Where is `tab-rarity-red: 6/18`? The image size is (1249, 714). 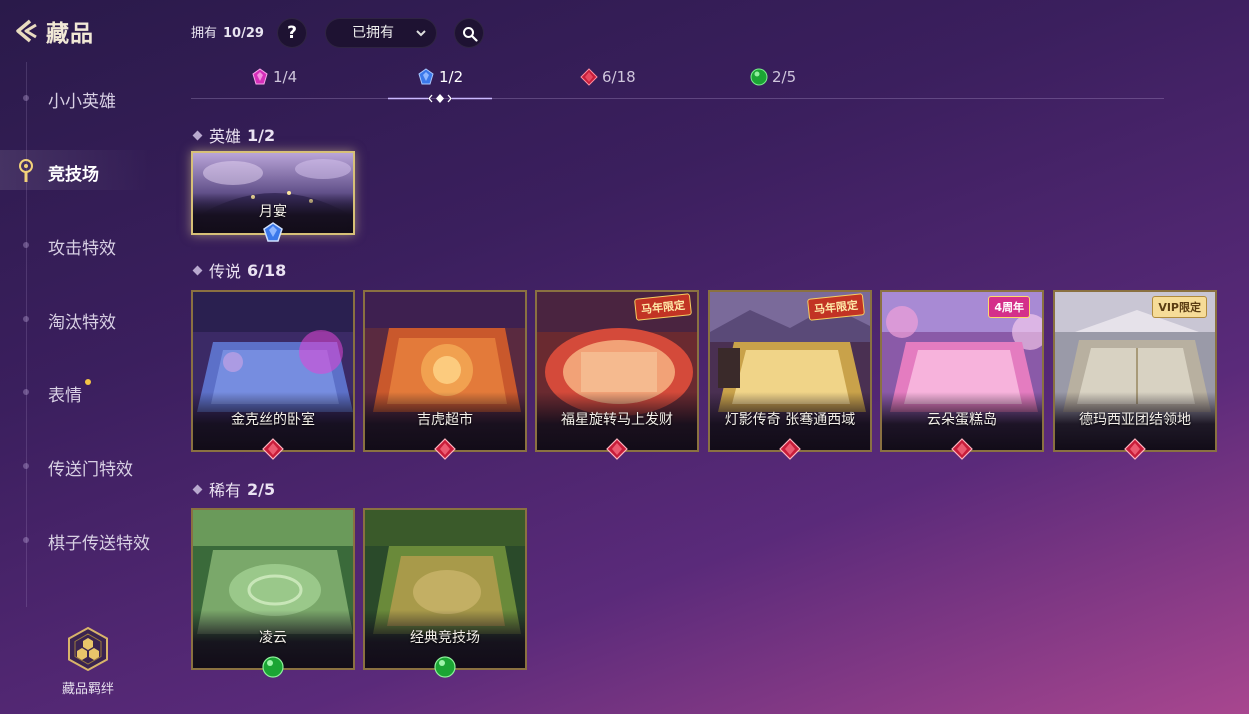
tab-rarity-red: 6/18 is located at coordinates (608, 77).